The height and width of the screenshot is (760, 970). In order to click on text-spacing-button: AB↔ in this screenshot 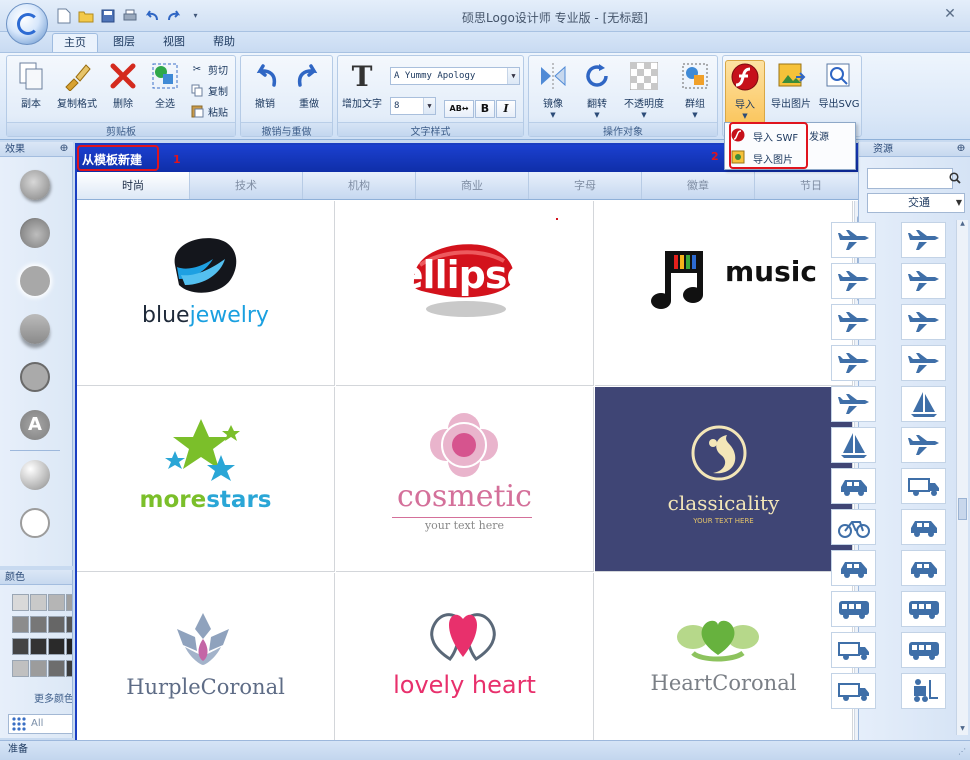, I will do `click(459, 109)`.